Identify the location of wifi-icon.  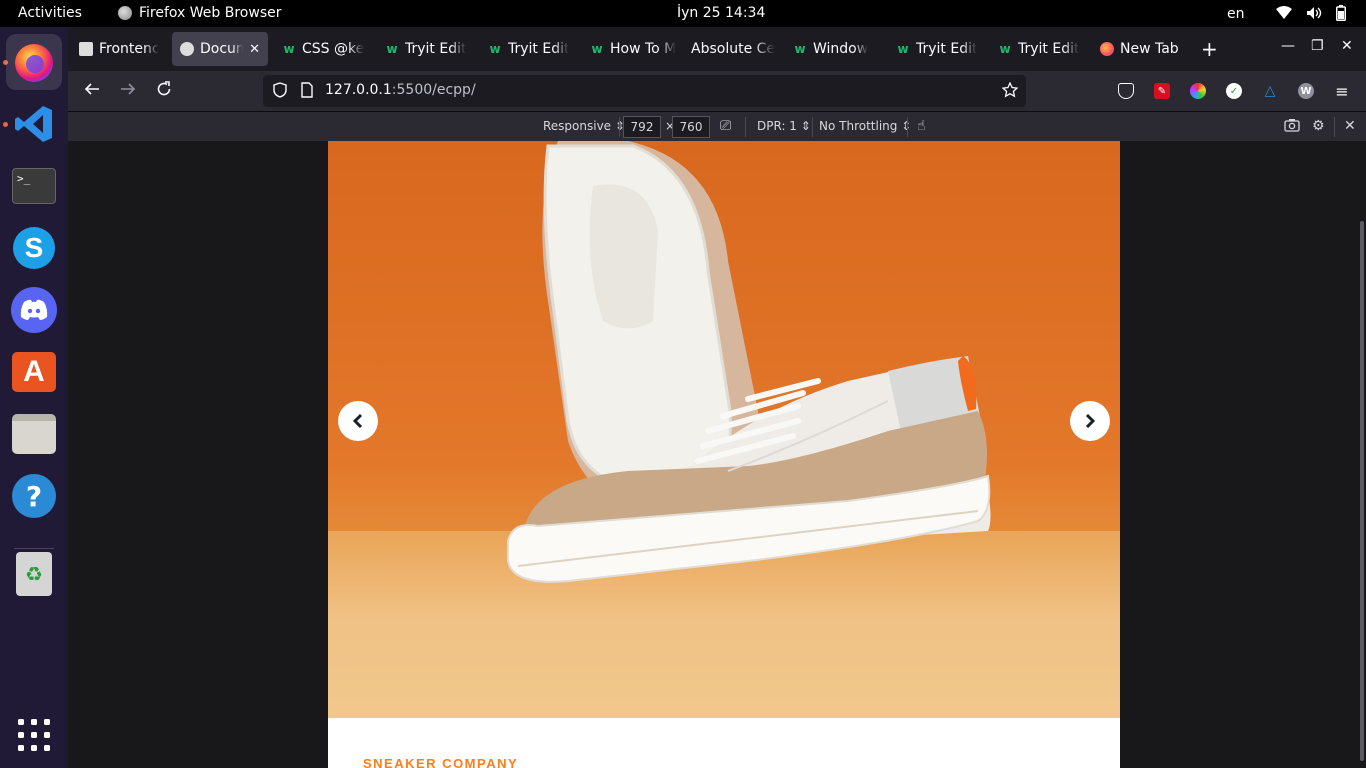
(1284, 12).